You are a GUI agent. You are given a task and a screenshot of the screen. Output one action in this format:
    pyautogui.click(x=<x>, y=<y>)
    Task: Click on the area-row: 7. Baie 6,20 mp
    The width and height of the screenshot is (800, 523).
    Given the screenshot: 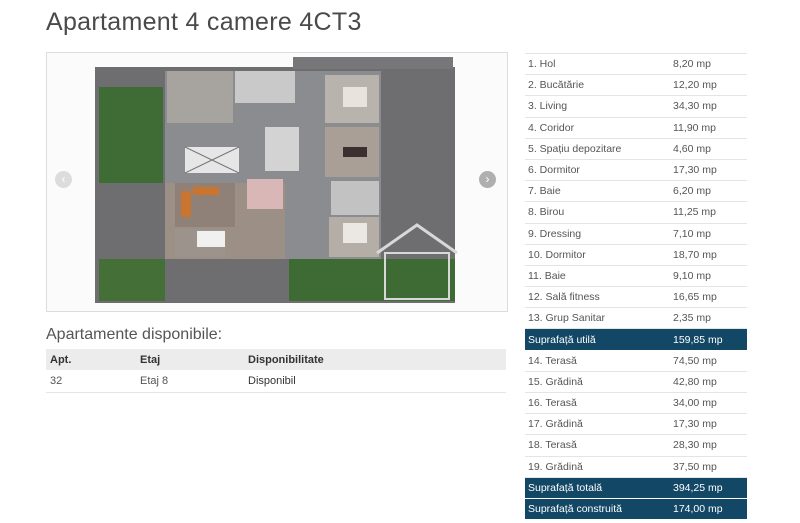 What is the action you would take?
    pyautogui.click(x=636, y=192)
    